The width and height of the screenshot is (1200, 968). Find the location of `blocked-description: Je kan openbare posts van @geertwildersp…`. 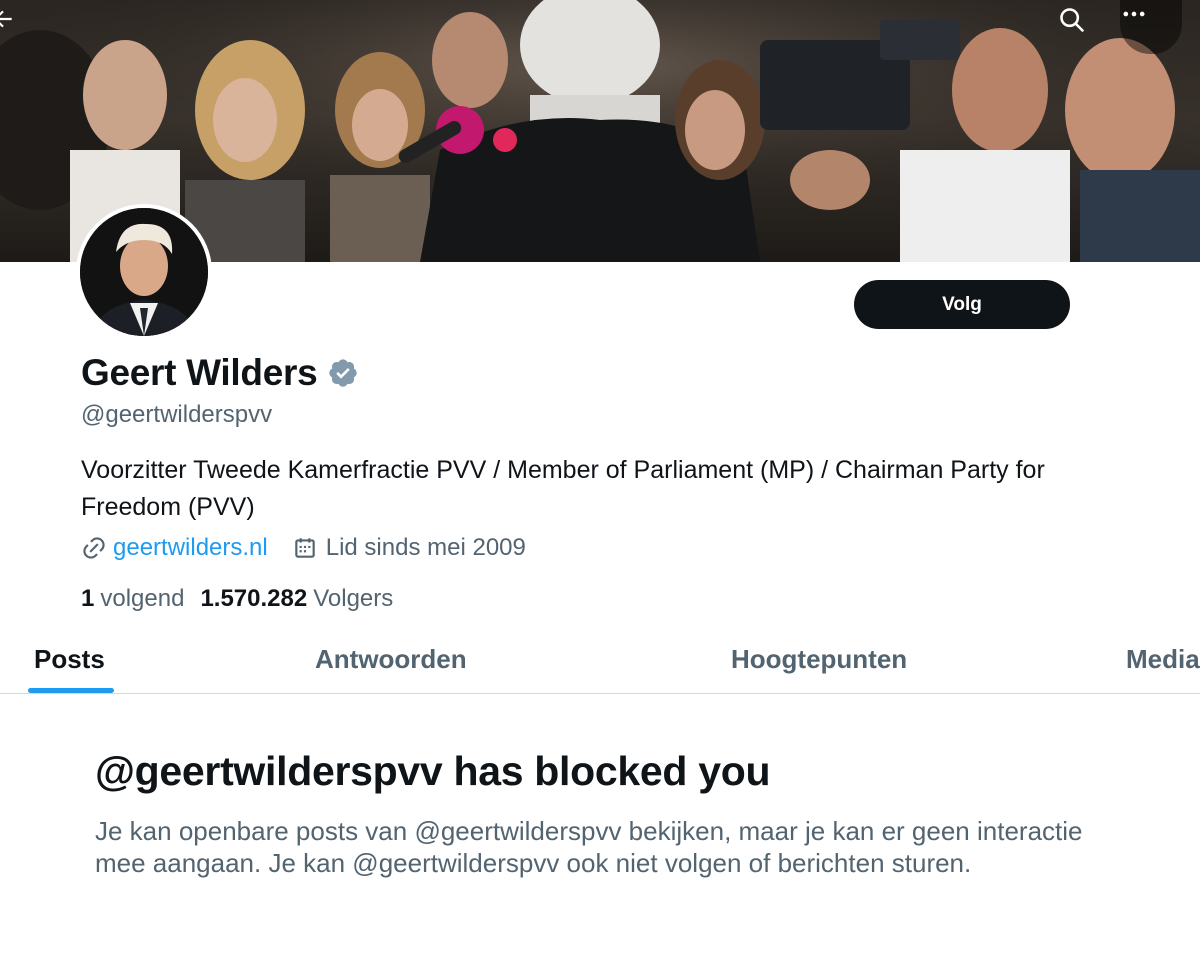

blocked-description: Je kan openbare posts van @geertwildersp… is located at coordinates (589, 847).